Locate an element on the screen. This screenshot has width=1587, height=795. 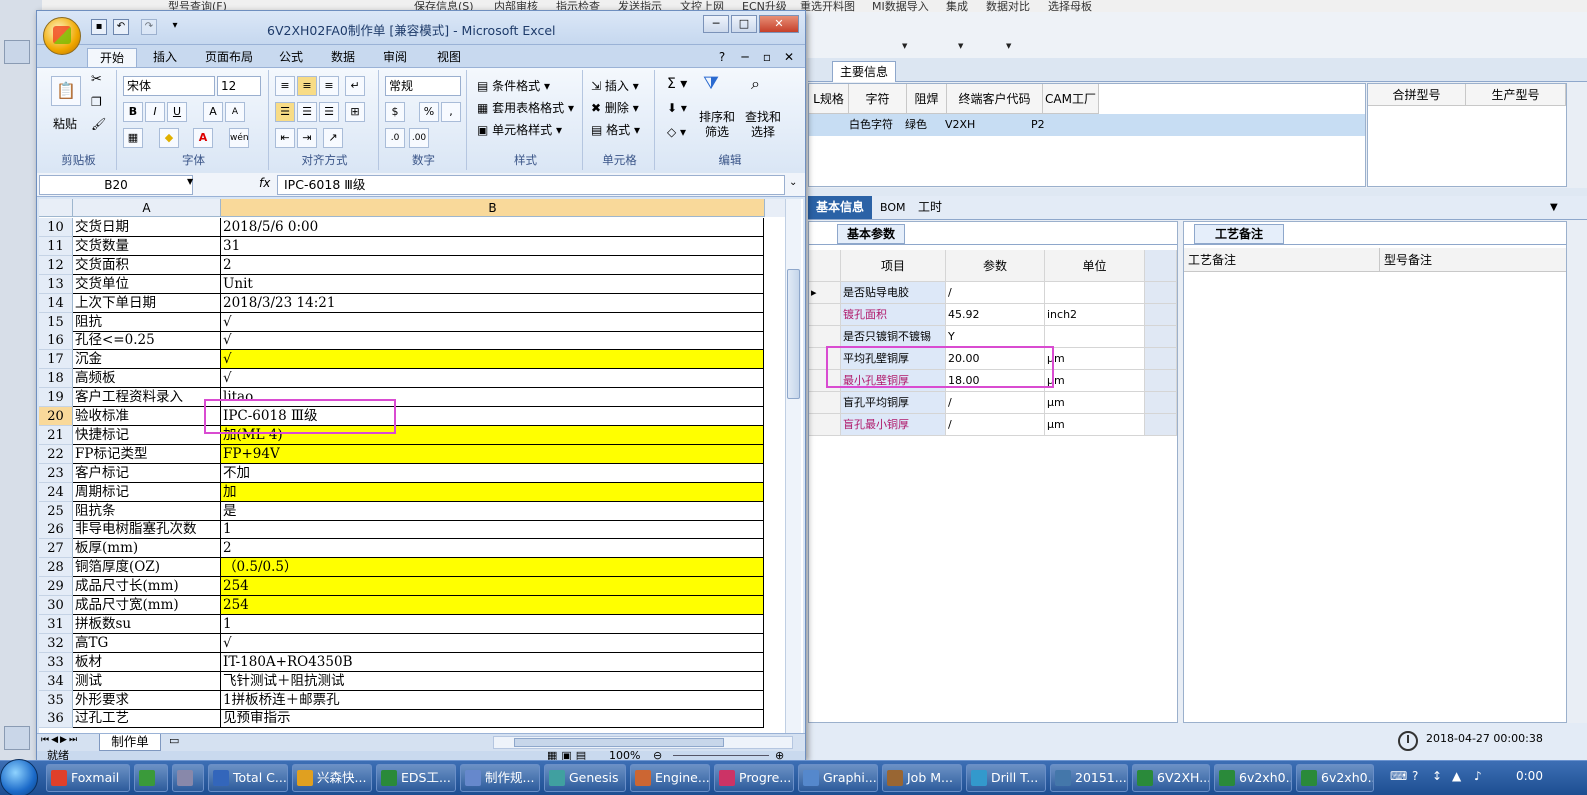
sheet-row: 17 沉金 √ is located at coordinates (402, 360).